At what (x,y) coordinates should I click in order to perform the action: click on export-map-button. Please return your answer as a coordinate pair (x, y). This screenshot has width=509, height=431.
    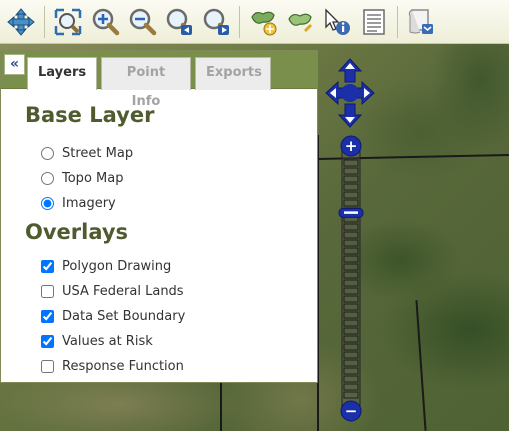
    Looking at the image, I should click on (421, 22).